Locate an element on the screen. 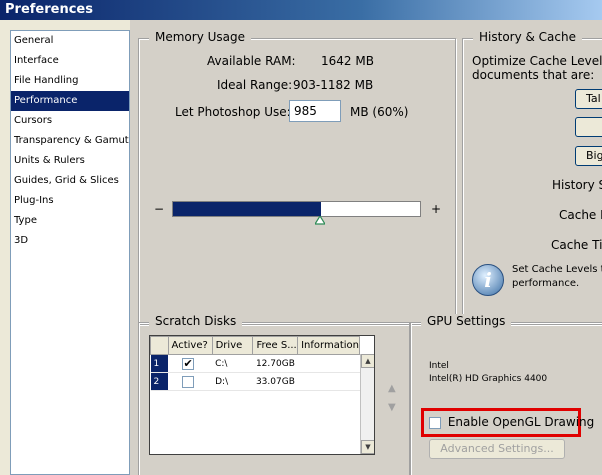 The height and width of the screenshot is (475, 602). enable-opengl-checkbox is located at coordinates (435, 422).